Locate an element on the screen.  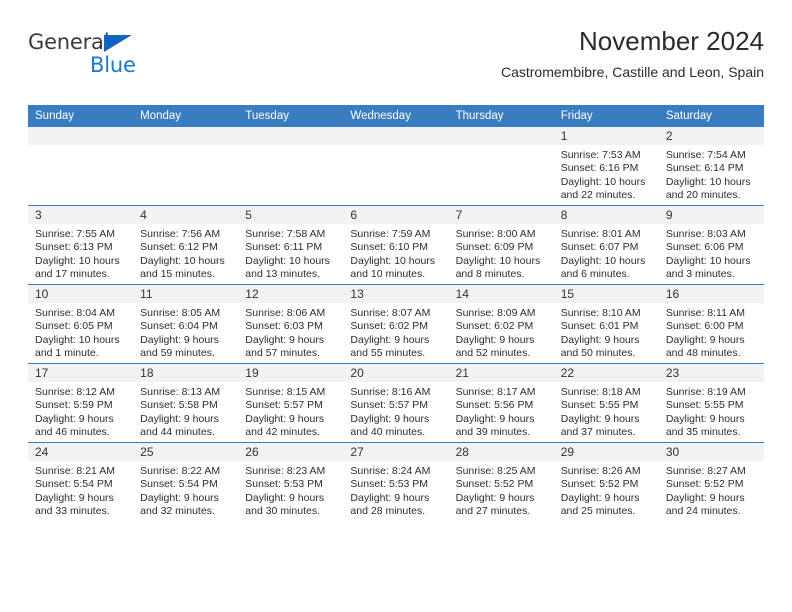
sunrise-text: Sunrise: 7:54 AM is located at coordinates (705, 155).